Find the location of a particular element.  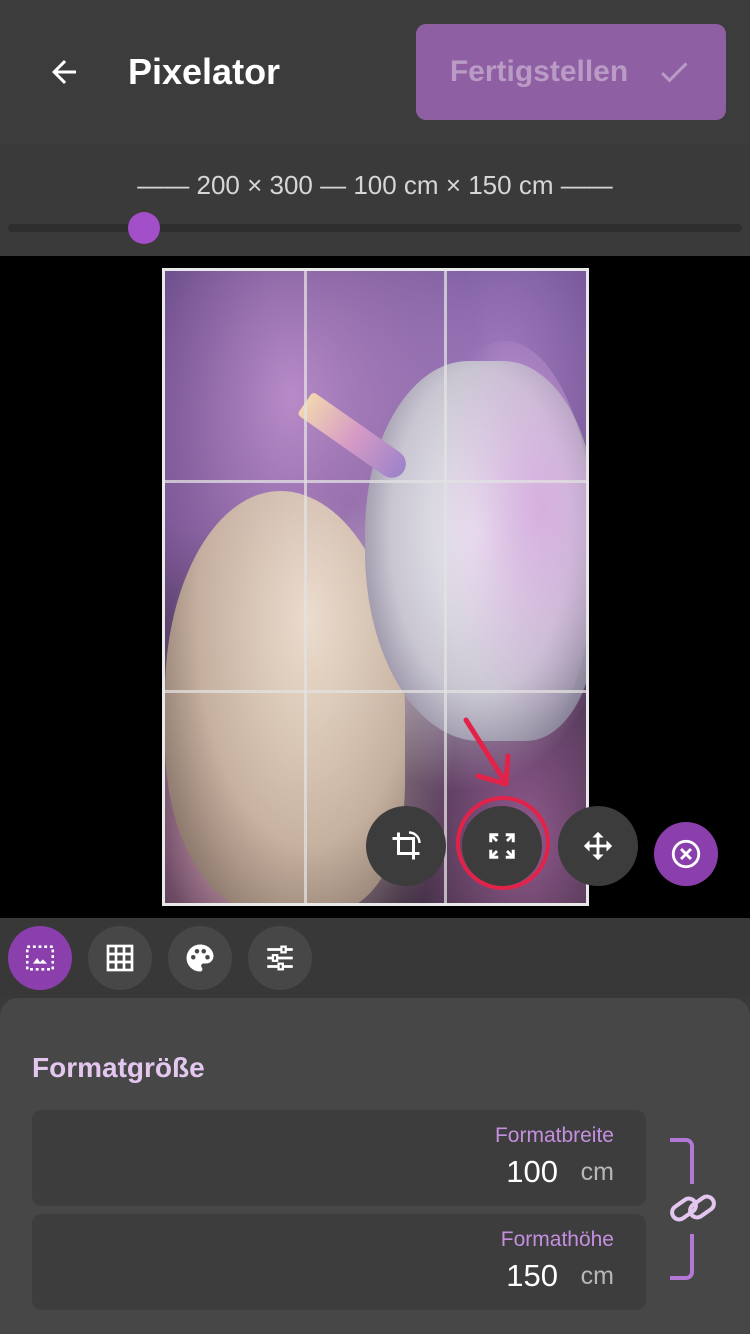

sliders-icon is located at coordinates (280, 958).